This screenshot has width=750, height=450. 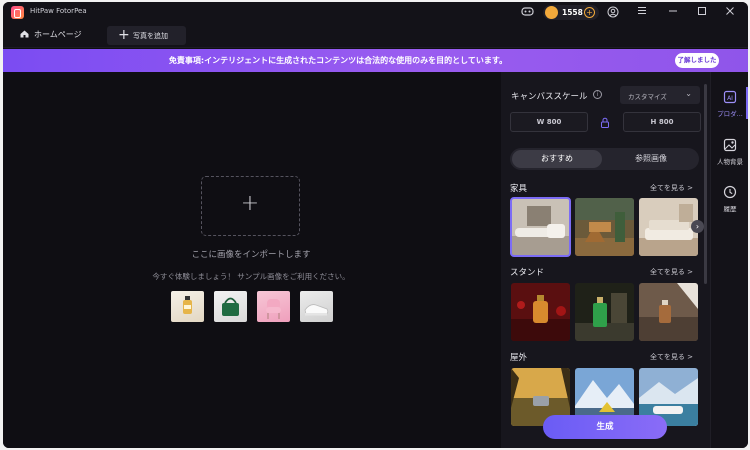 What do you see at coordinates (730, 209) in the screenshot?
I see `rail-item-history-label: 履歴` at bounding box center [730, 209].